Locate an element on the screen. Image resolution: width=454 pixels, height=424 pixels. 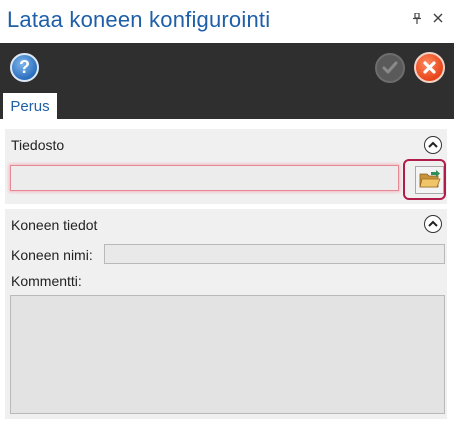
comment-label: Kommentti: is located at coordinates (46, 281).